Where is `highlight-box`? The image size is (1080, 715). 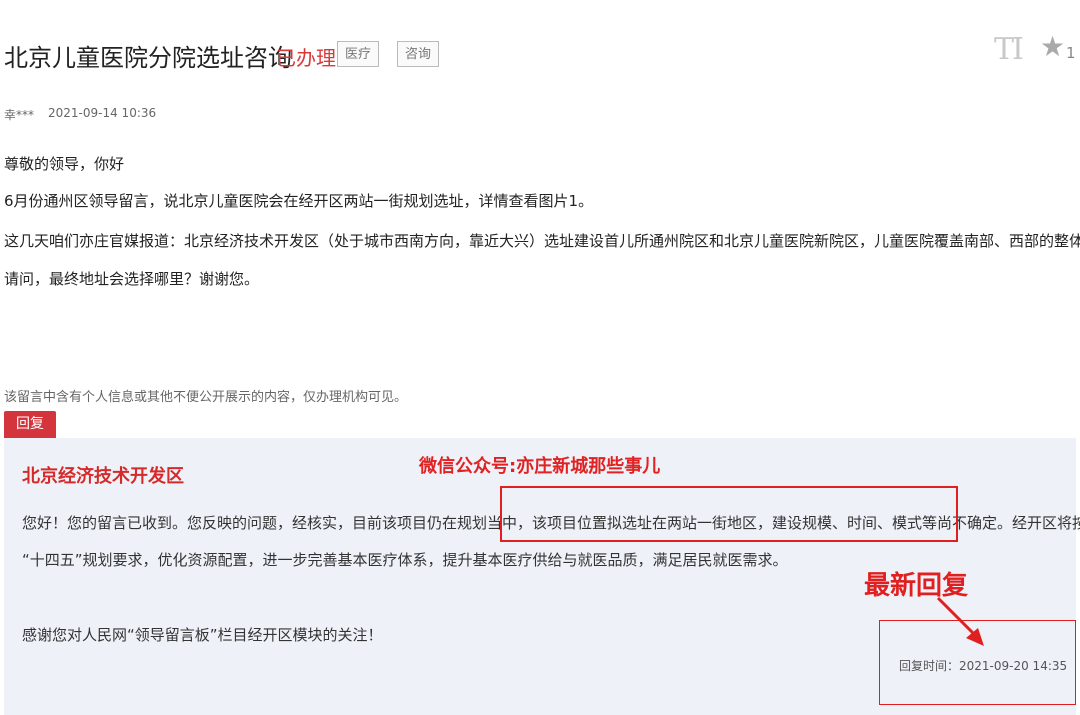 highlight-box is located at coordinates (729, 514).